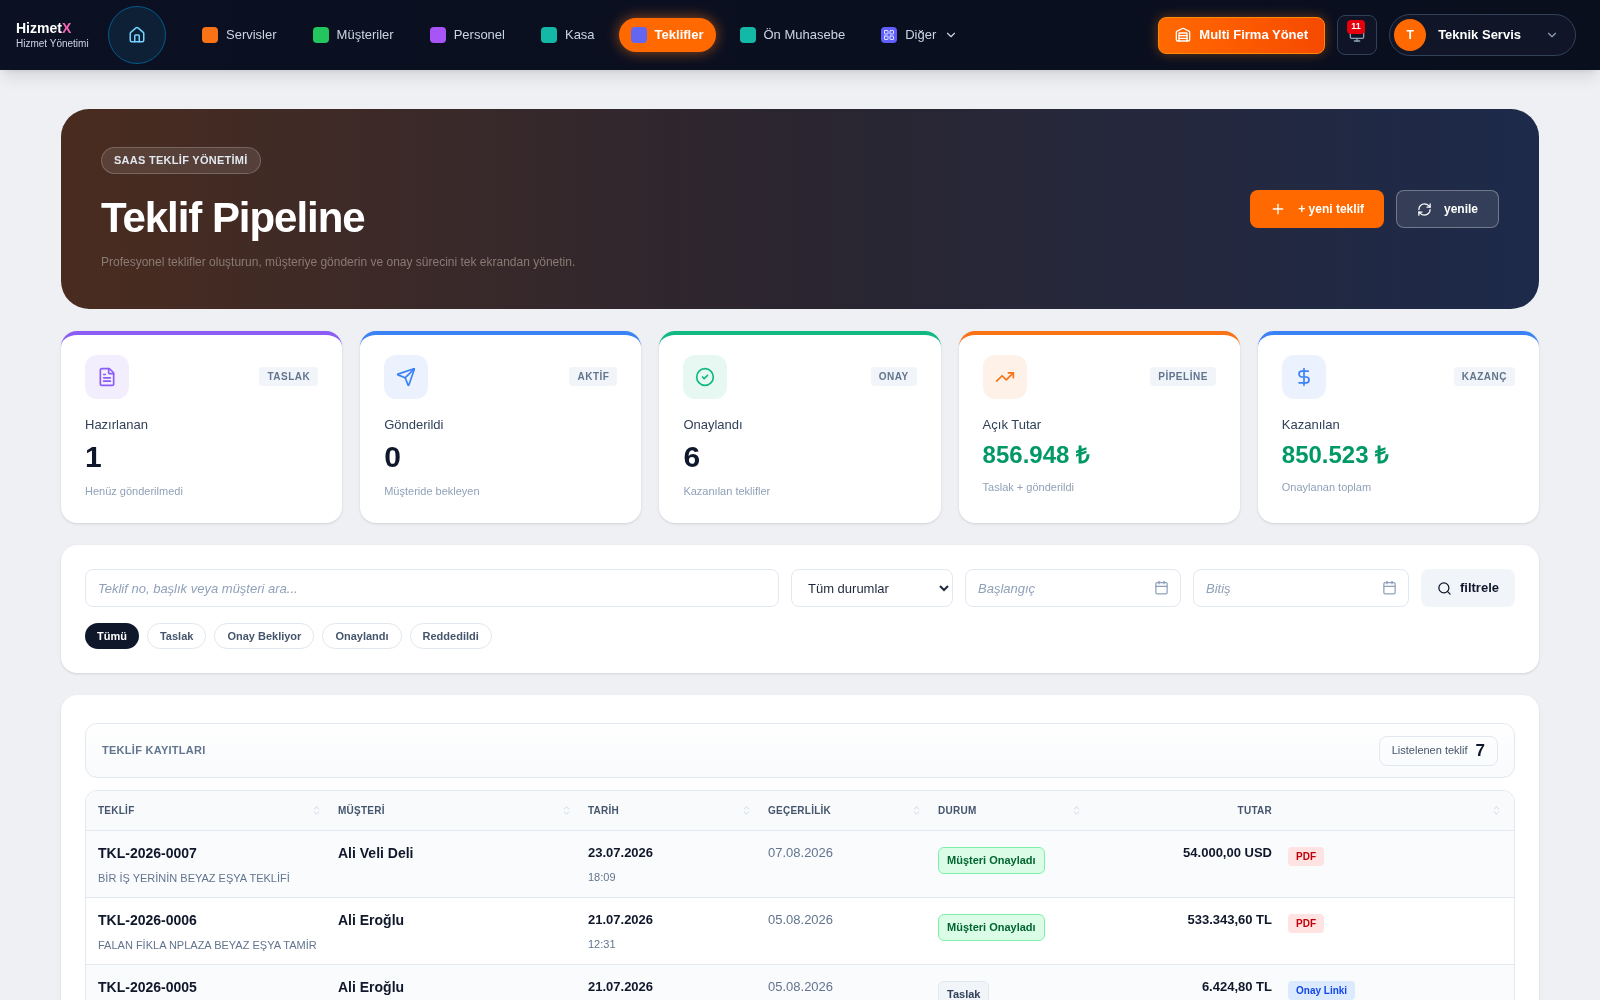 Image resolution: width=1600 pixels, height=1000 pixels. What do you see at coordinates (393, 456) in the screenshot?
I see `stat-value: 0` at bounding box center [393, 456].